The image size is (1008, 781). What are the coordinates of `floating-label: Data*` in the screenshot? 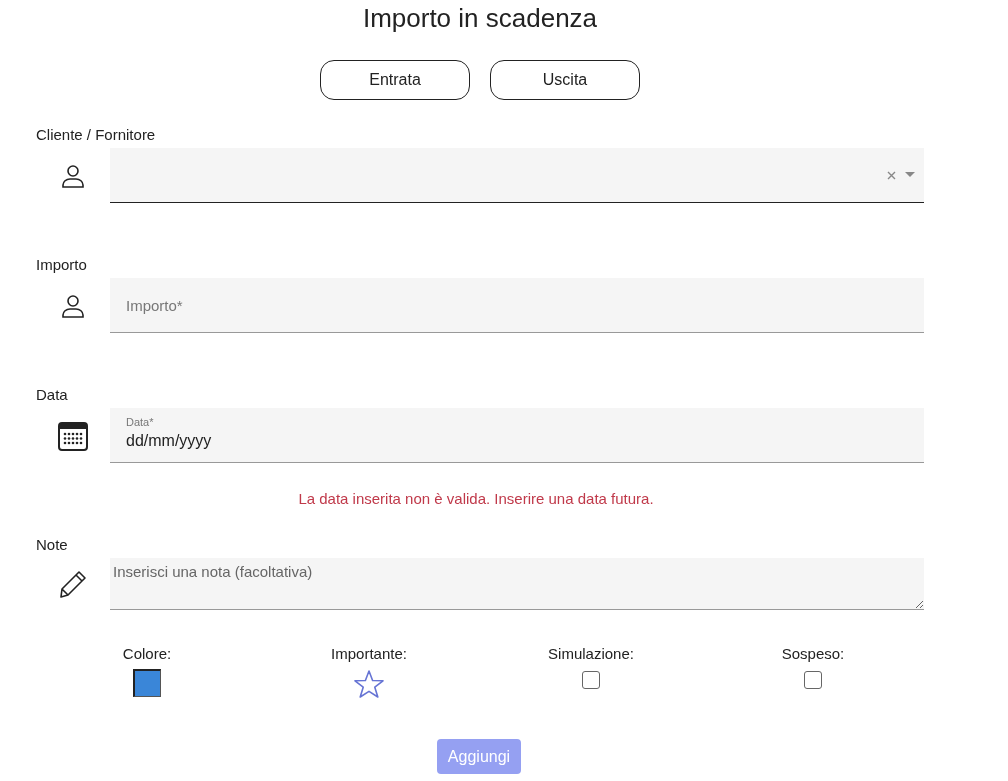 It's located at (140, 422).